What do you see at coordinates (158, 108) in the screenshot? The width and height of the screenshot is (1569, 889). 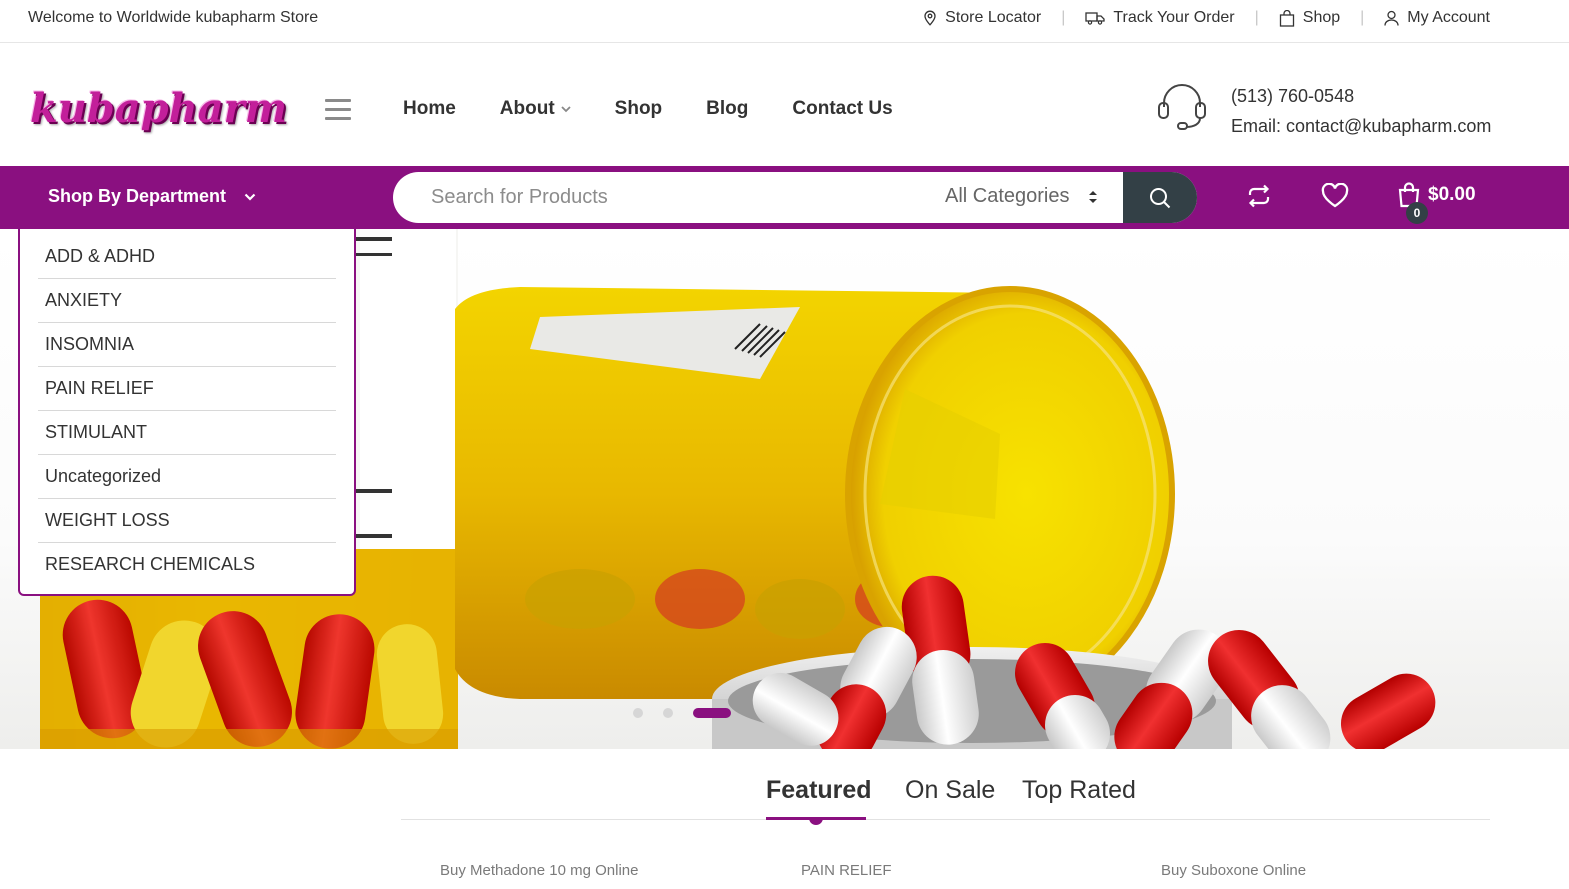 I see `site-logo: kubapharm` at bounding box center [158, 108].